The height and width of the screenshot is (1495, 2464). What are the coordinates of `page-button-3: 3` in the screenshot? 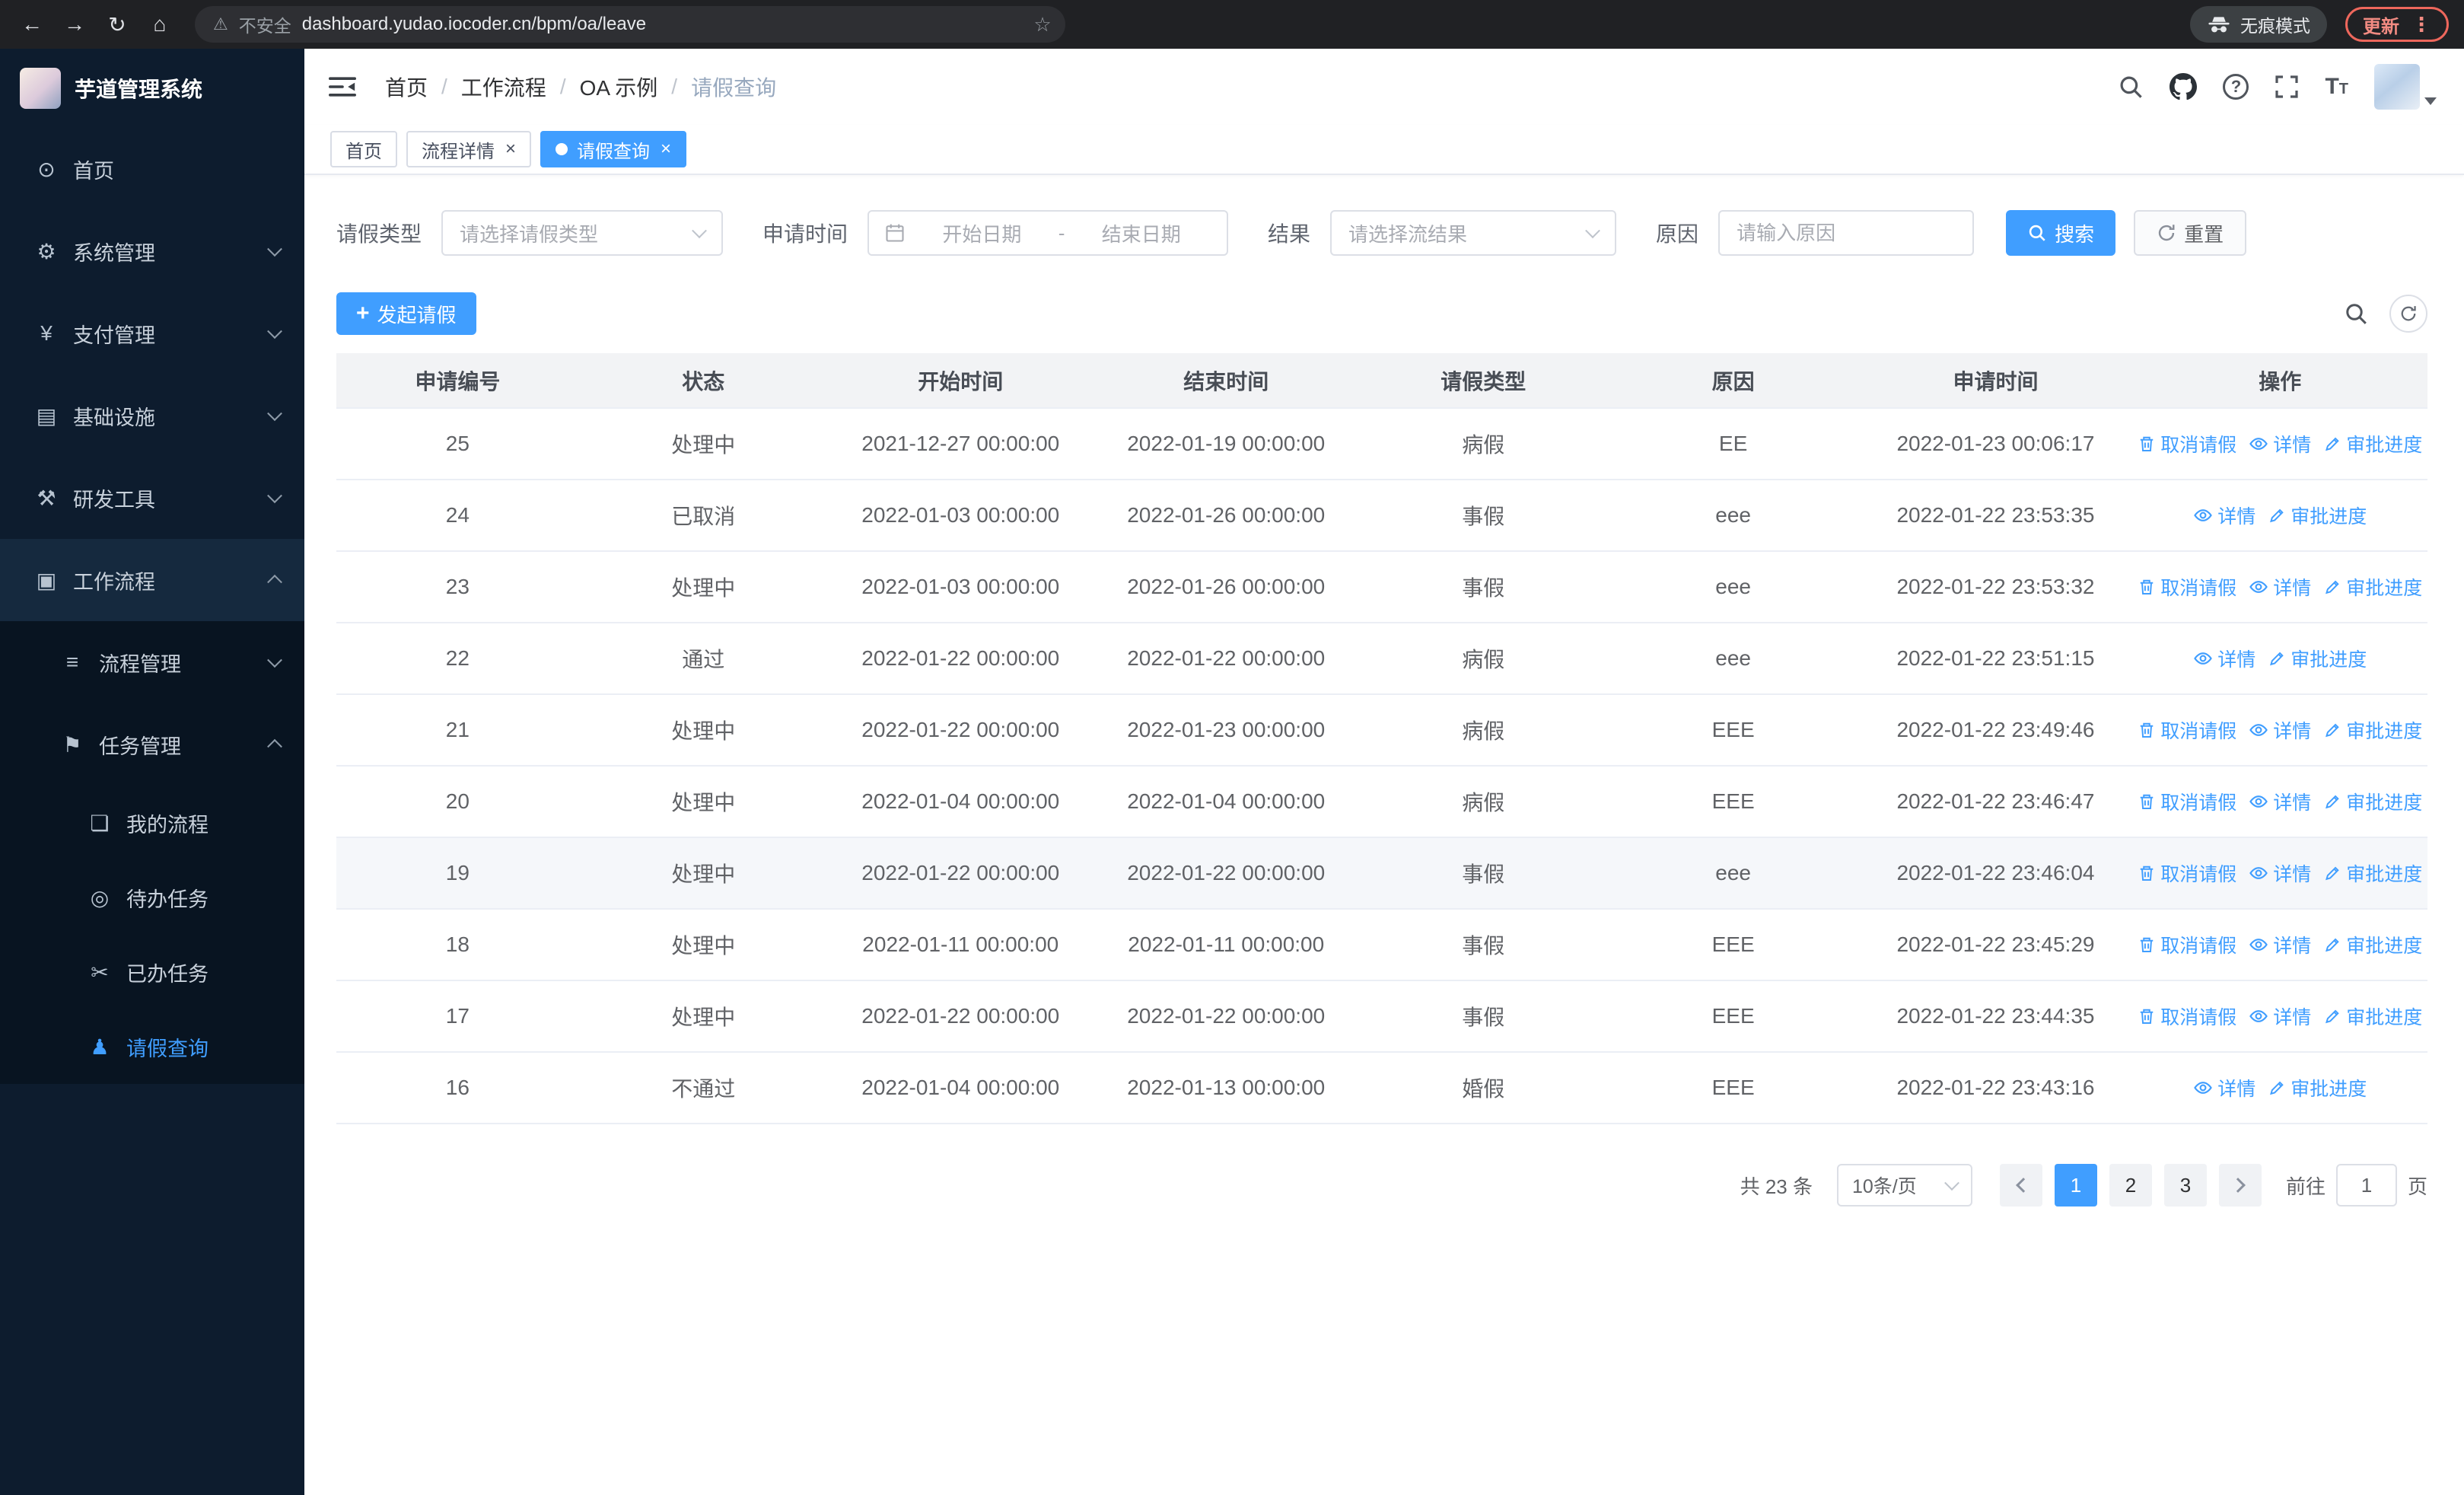 It's located at (2185, 1186).